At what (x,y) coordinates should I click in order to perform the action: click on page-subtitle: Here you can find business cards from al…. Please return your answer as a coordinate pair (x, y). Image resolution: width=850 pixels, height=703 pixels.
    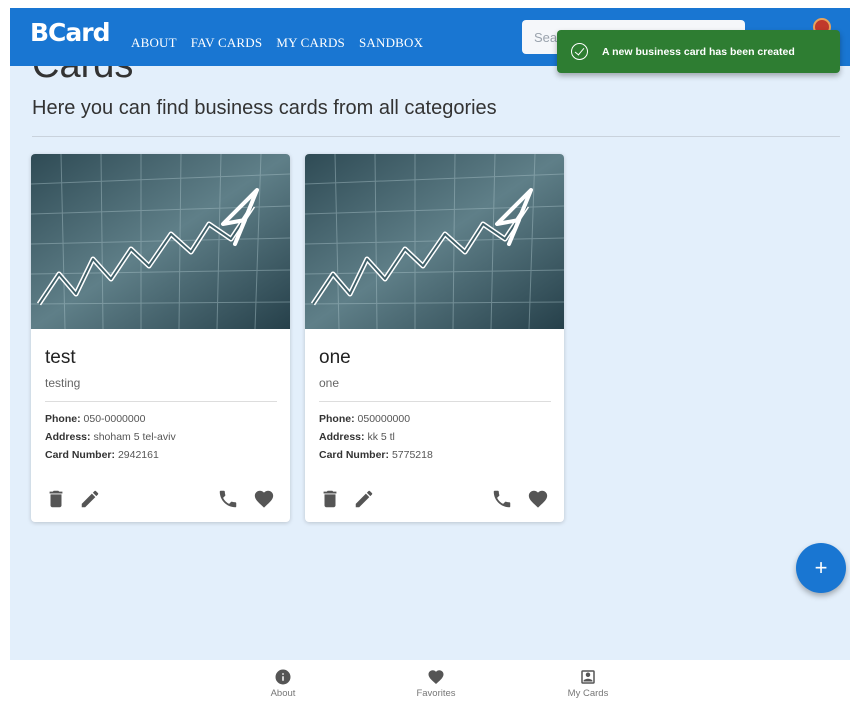
    Looking at the image, I should click on (264, 108).